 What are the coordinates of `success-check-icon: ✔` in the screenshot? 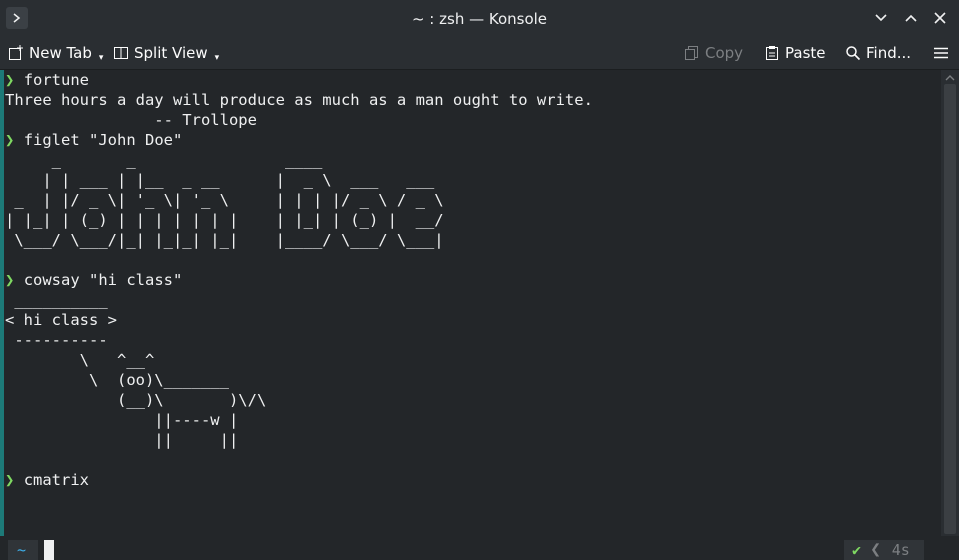 It's located at (857, 550).